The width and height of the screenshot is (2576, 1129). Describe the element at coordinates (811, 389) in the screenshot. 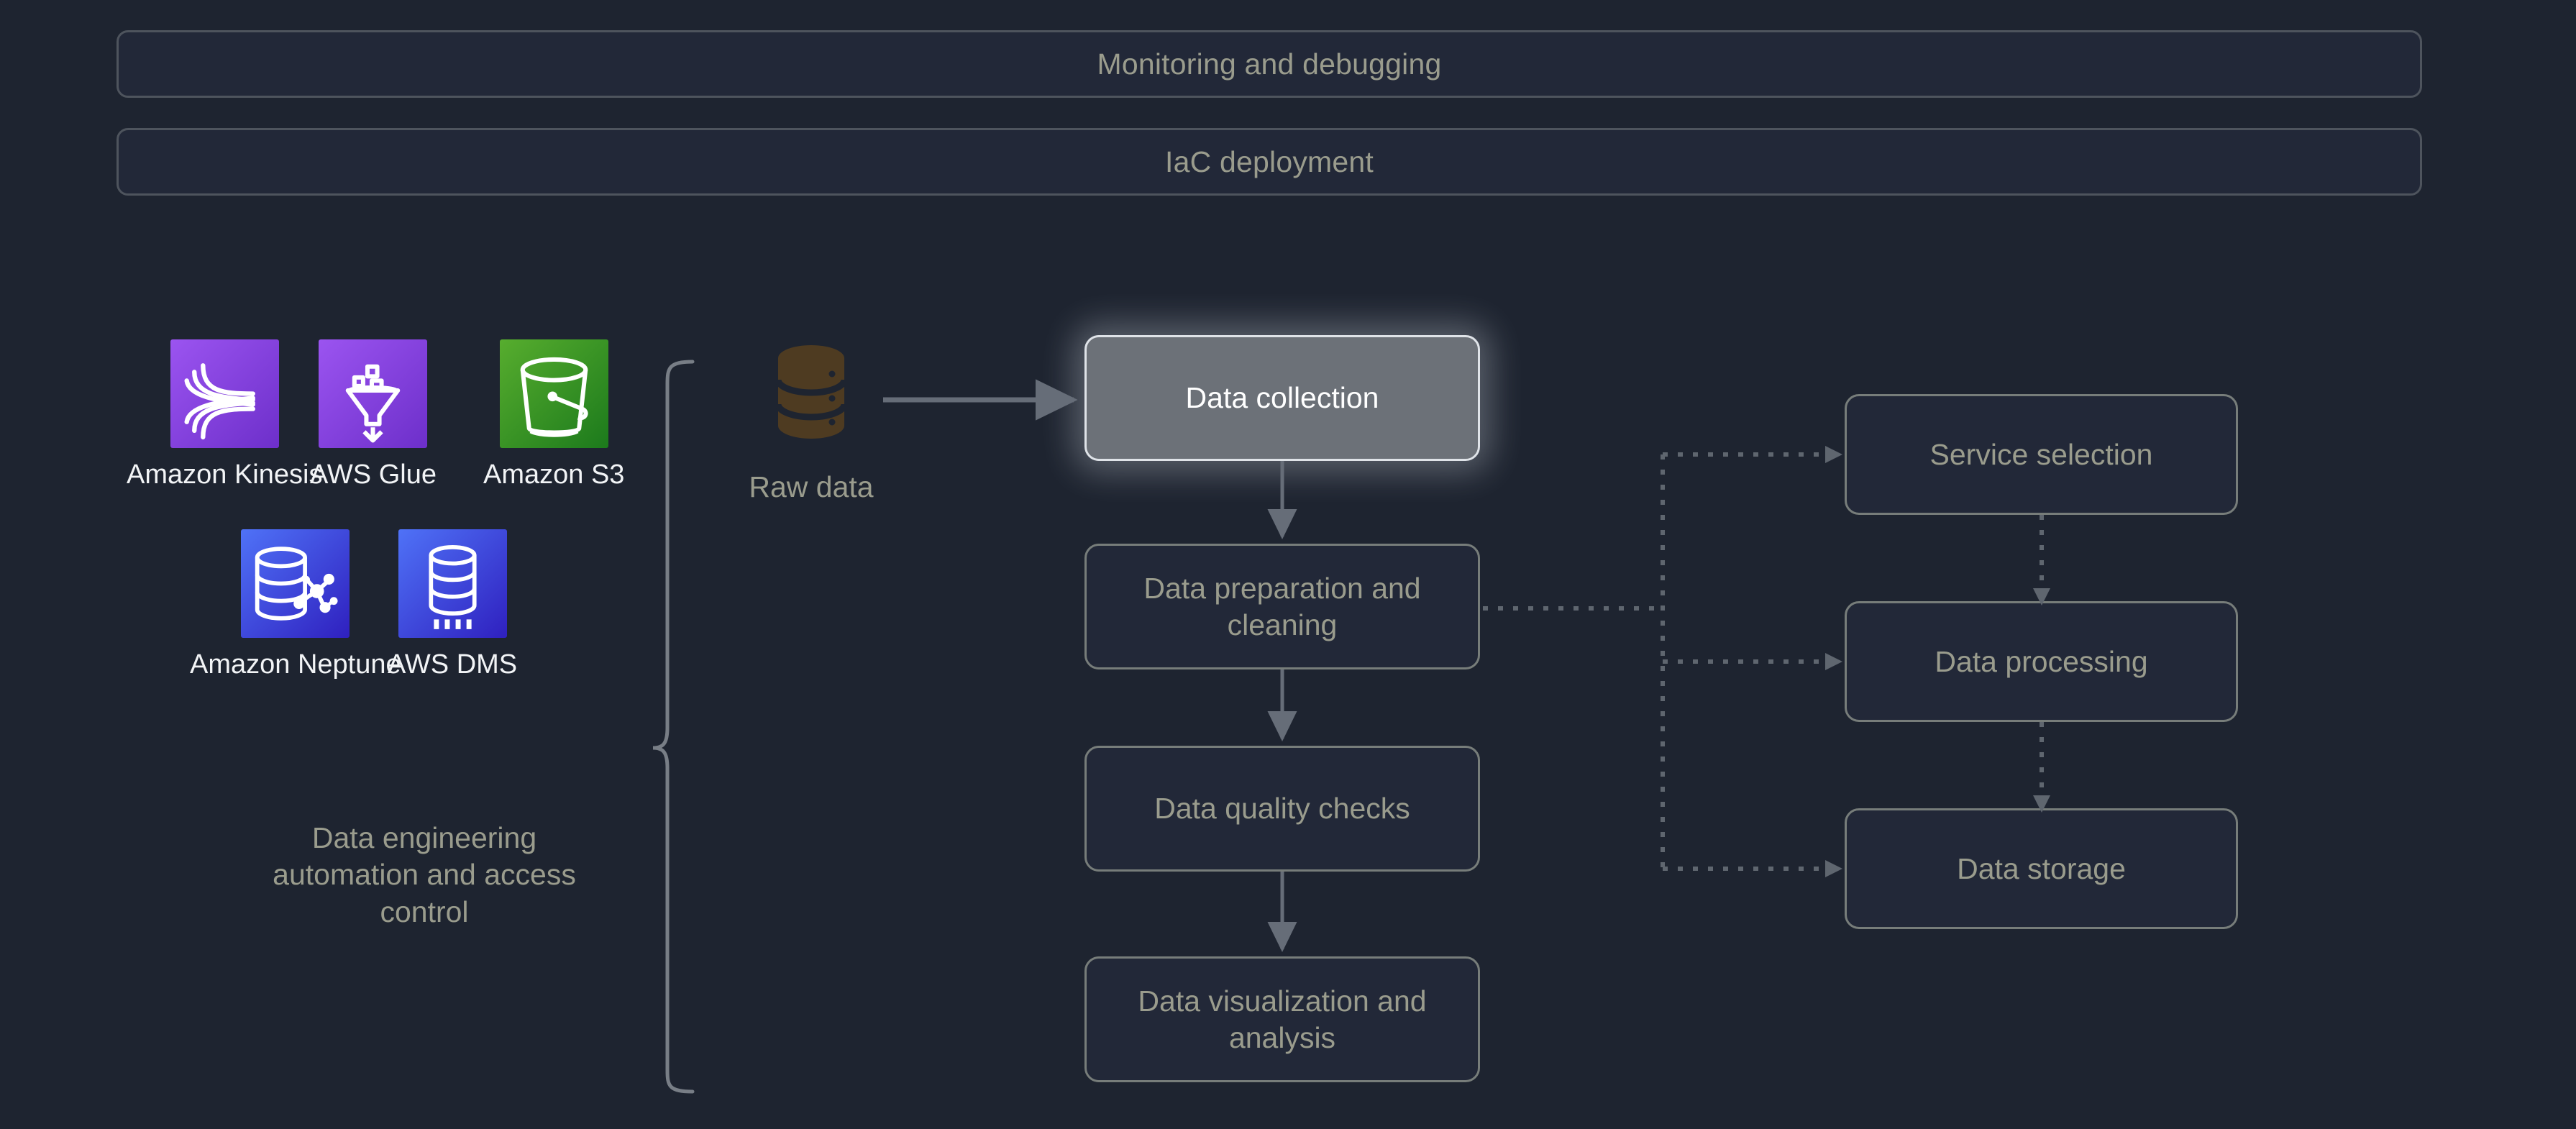

I see `database-cylinder-icon` at that location.